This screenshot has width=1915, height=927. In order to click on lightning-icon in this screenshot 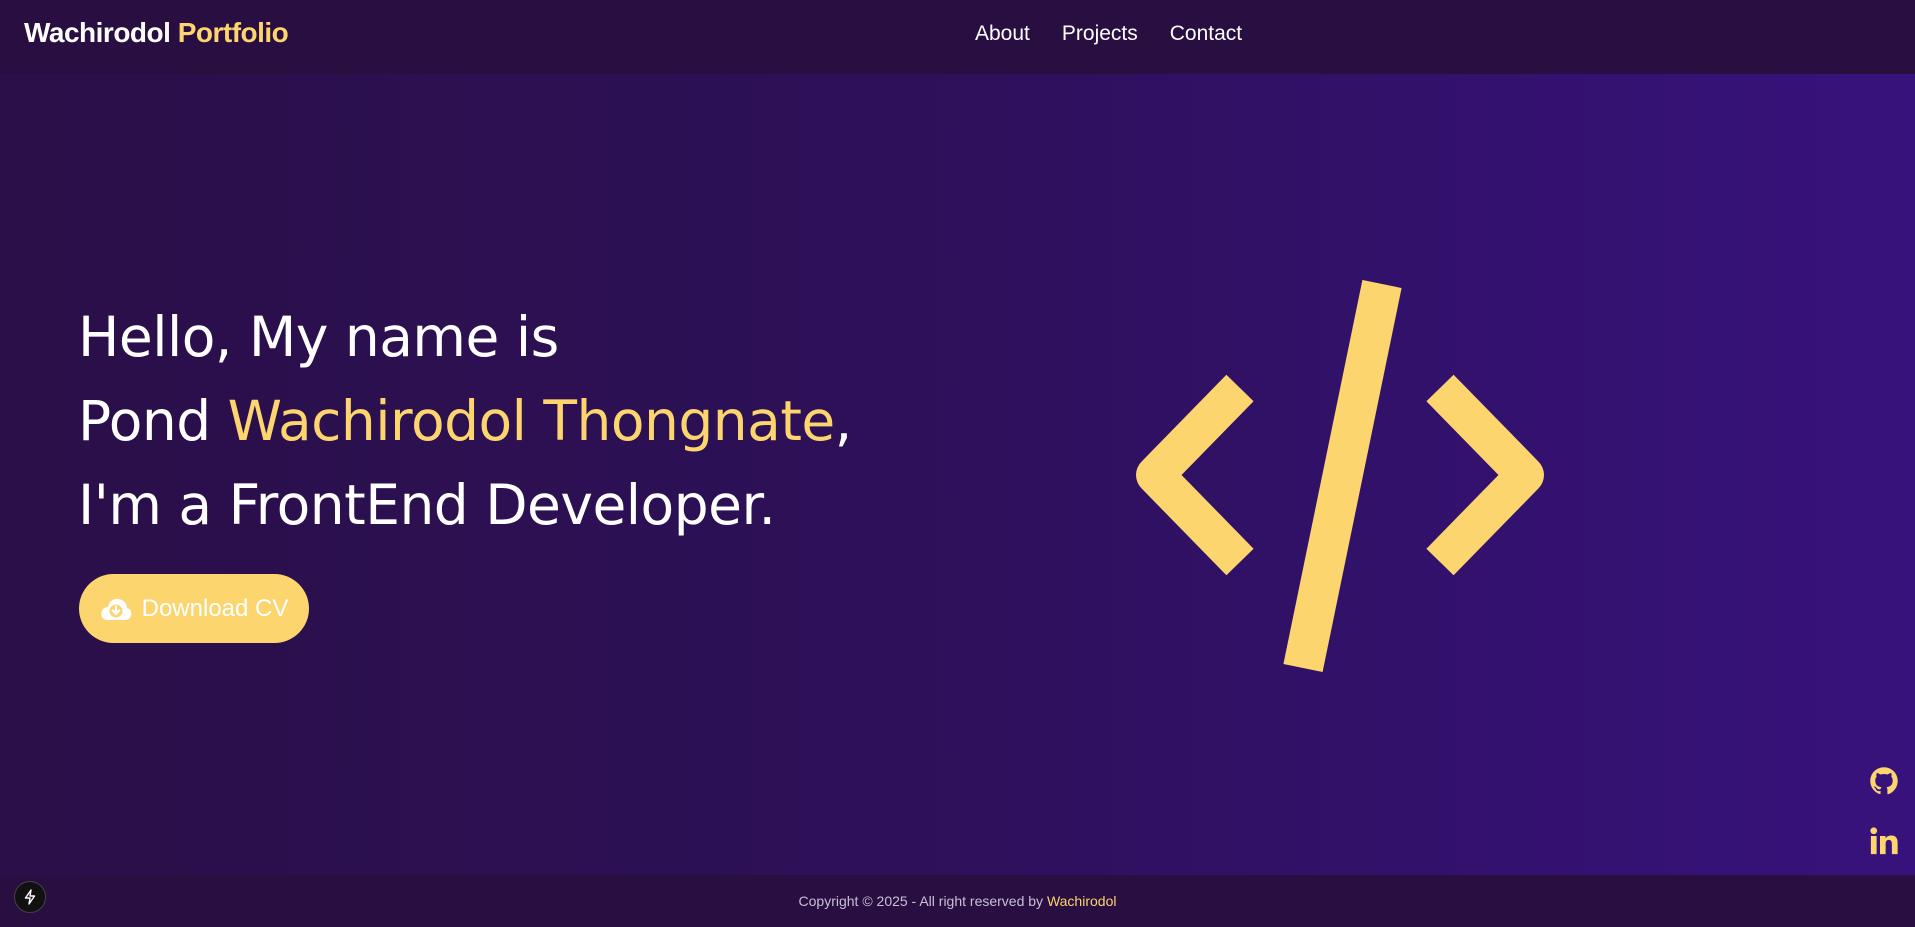, I will do `click(30, 897)`.